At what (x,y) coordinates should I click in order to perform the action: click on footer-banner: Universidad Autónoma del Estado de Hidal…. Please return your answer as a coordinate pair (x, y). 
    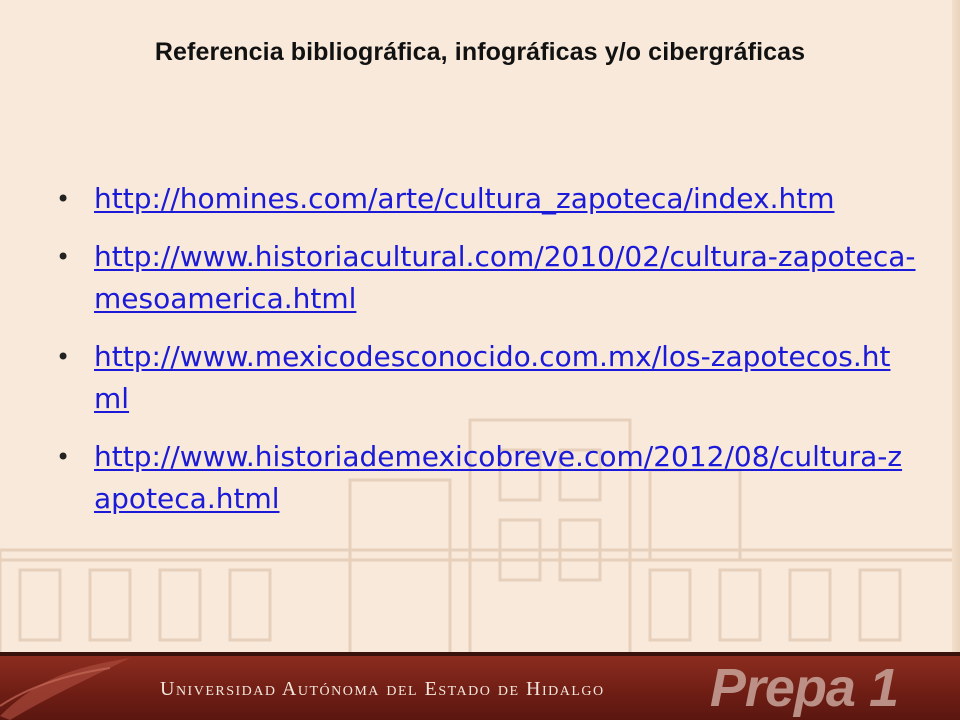
    Looking at the image, I should click on (480, 688).